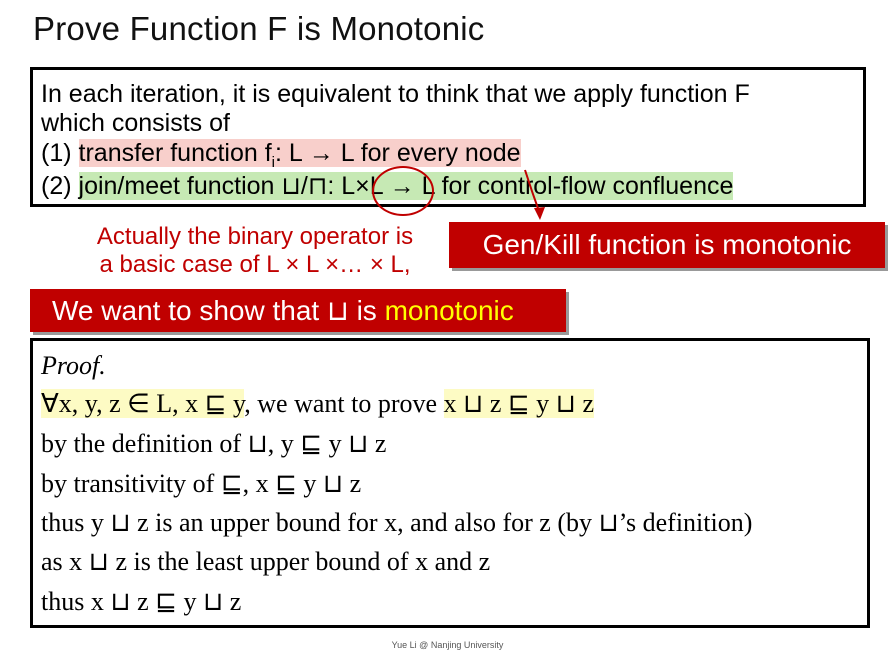 The width and height of the screenshot is (895, 660). Describe the element at coordinates (175, 153) in the screenshot. I see `item-1-text: transfer function f` at that location.